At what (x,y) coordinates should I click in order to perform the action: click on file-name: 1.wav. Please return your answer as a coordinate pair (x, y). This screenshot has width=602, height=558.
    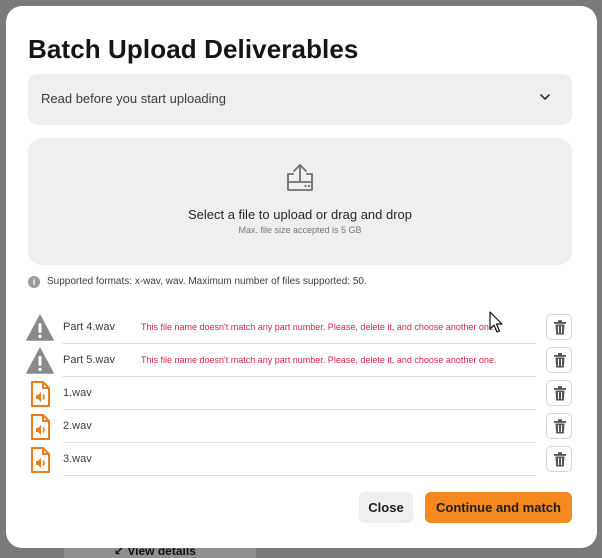
    Looking at the image, I should click on (77, 393).